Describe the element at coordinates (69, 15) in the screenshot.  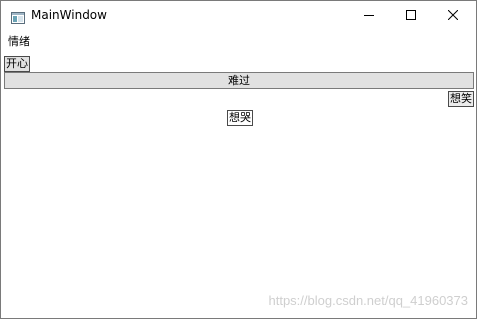
I see `window-title: MainWindow` at that location.